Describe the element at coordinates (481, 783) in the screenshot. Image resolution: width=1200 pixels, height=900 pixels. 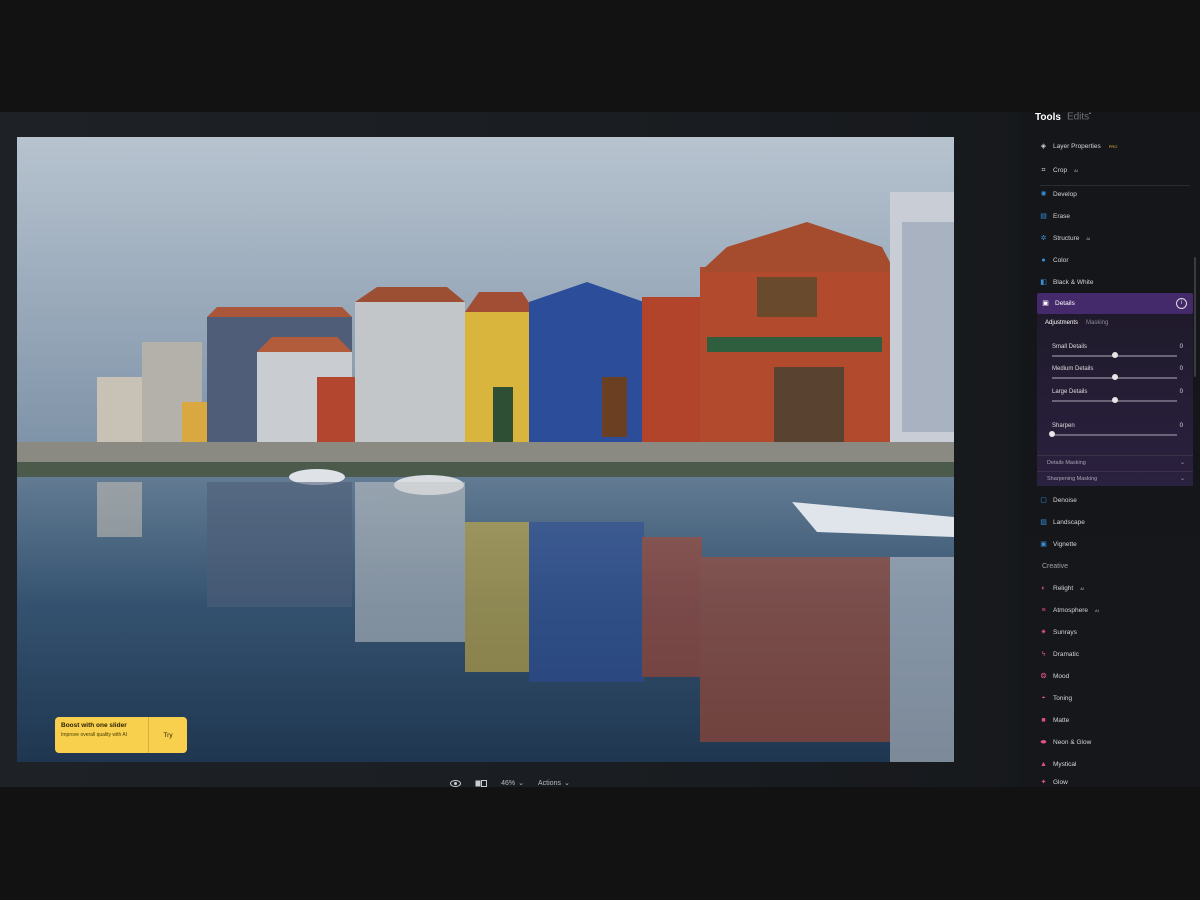
I see `compare-icon` at that location.